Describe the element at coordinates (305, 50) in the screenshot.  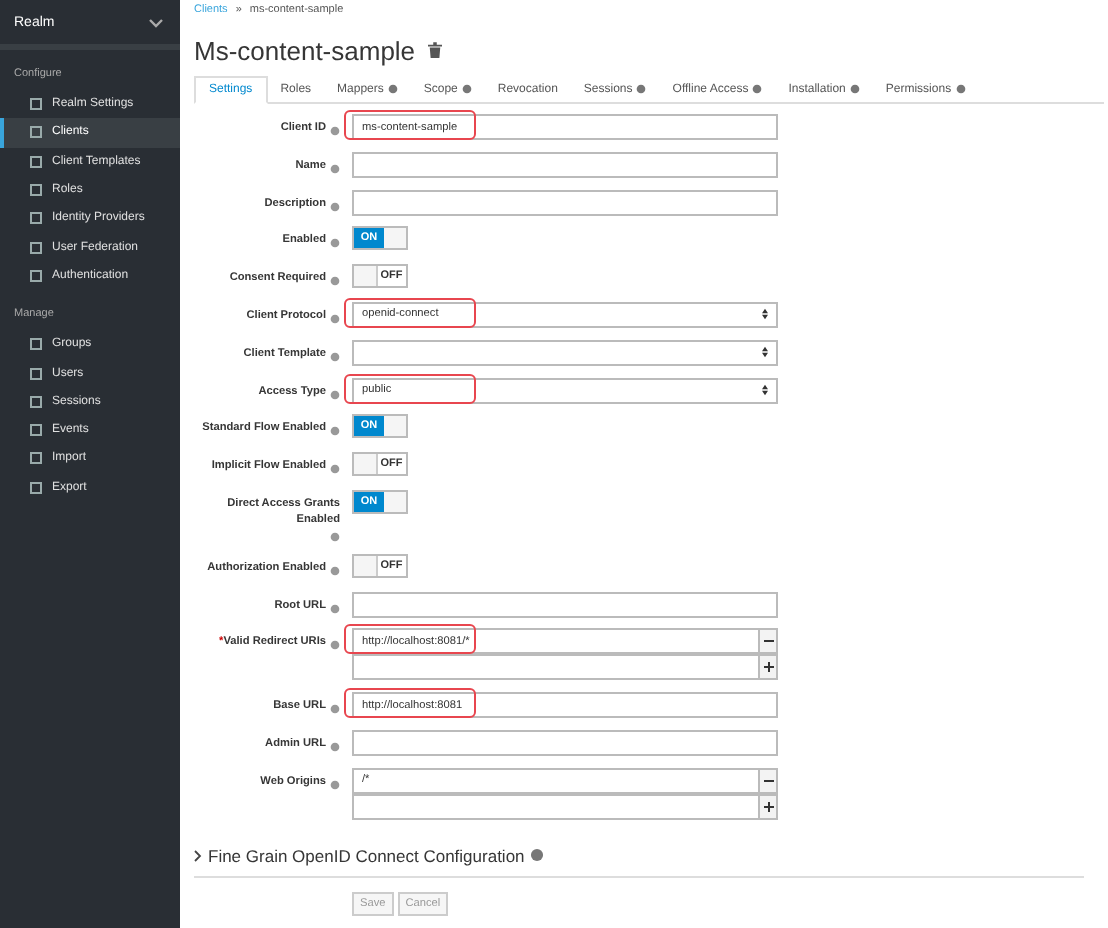
I see `page-title: Ms-content-sample` at that location.